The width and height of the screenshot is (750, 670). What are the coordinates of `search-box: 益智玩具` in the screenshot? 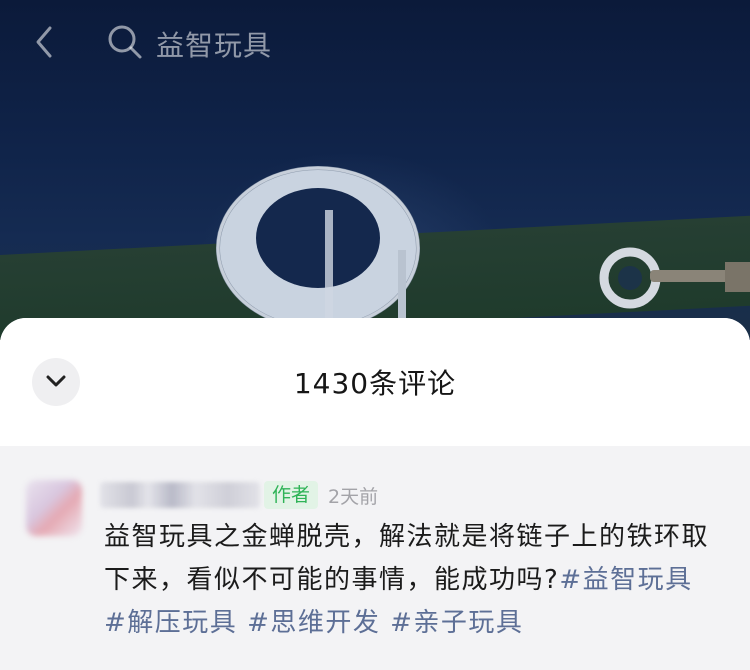 It's located at (256, 44).